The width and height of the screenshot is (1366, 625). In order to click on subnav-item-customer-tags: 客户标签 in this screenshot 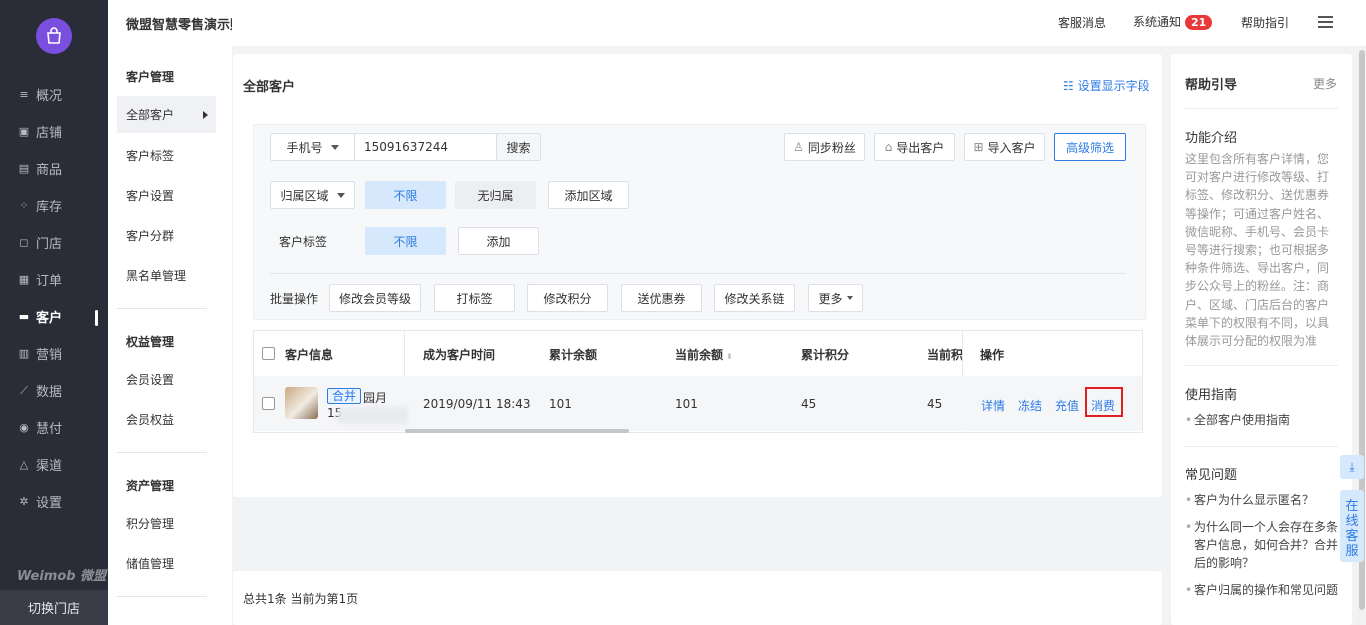, I will do `click(166, 155)`.